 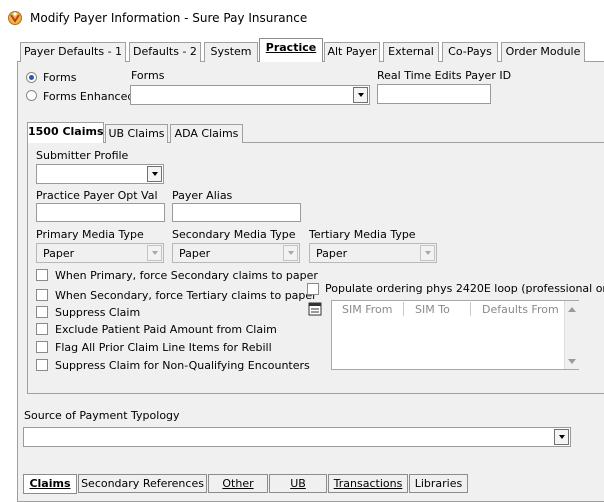 What do you see at coordinates (234, 234) in the screenshot?
I see `secondary-media-type-label: Secondary Media Type` at bounding box center [234, 234].